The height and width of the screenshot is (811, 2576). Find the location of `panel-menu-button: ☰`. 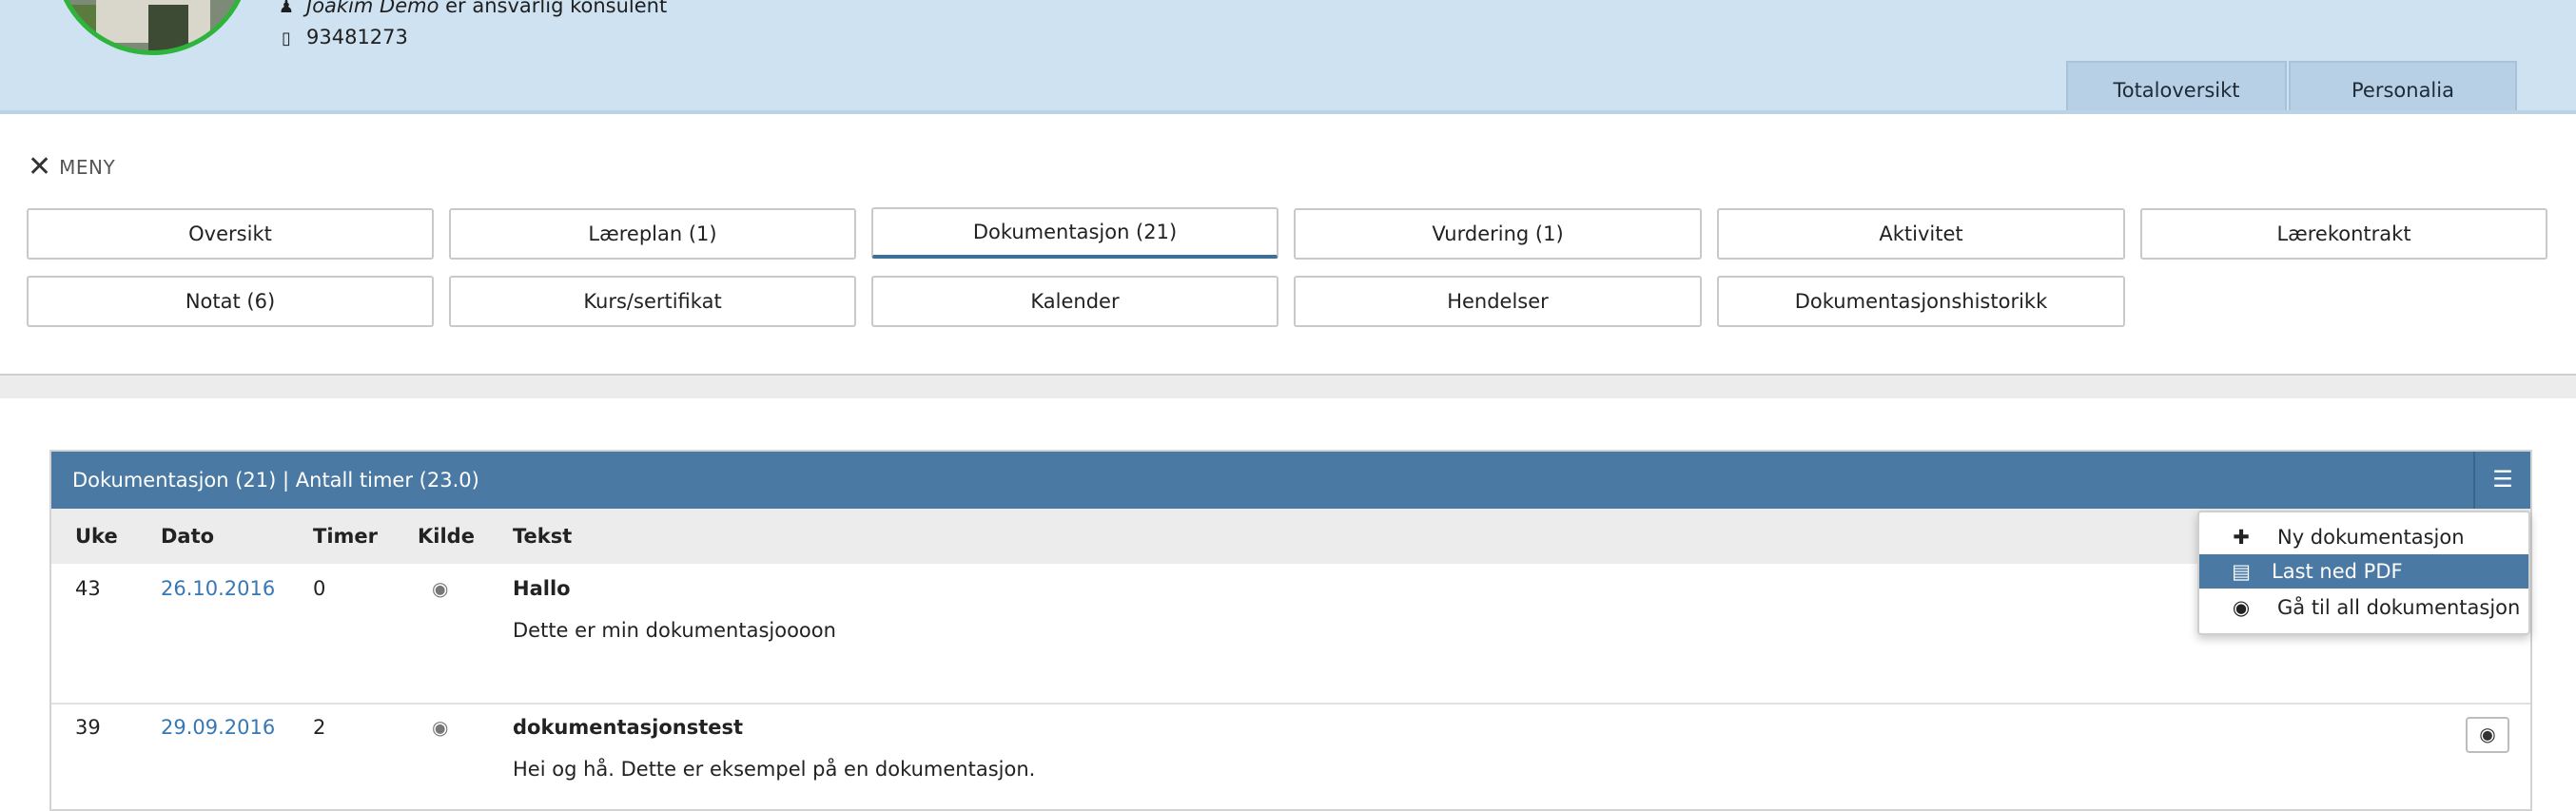

panel-menu-button: ☰ is located at coordinates (2501, 480).